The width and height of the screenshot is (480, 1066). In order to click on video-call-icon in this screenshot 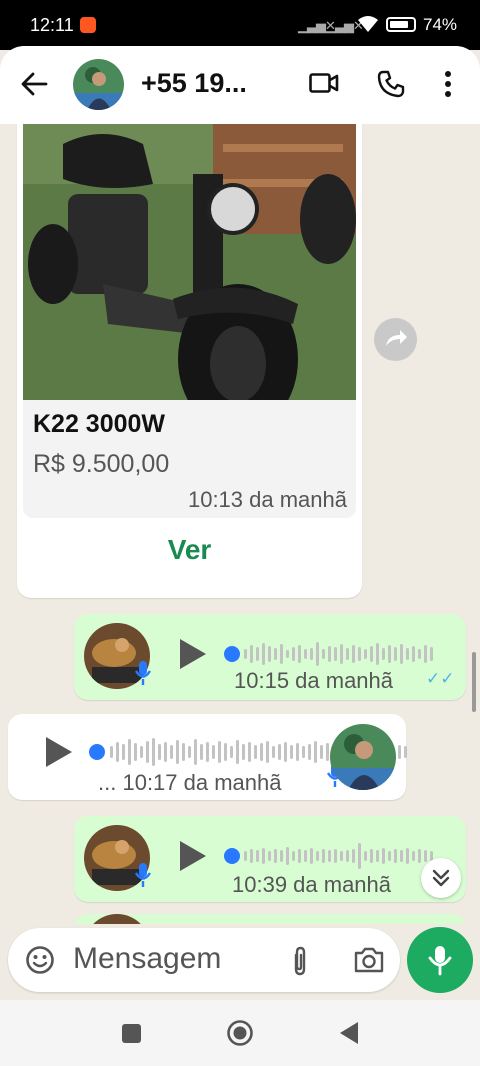, I will do `click(324, 83)`.